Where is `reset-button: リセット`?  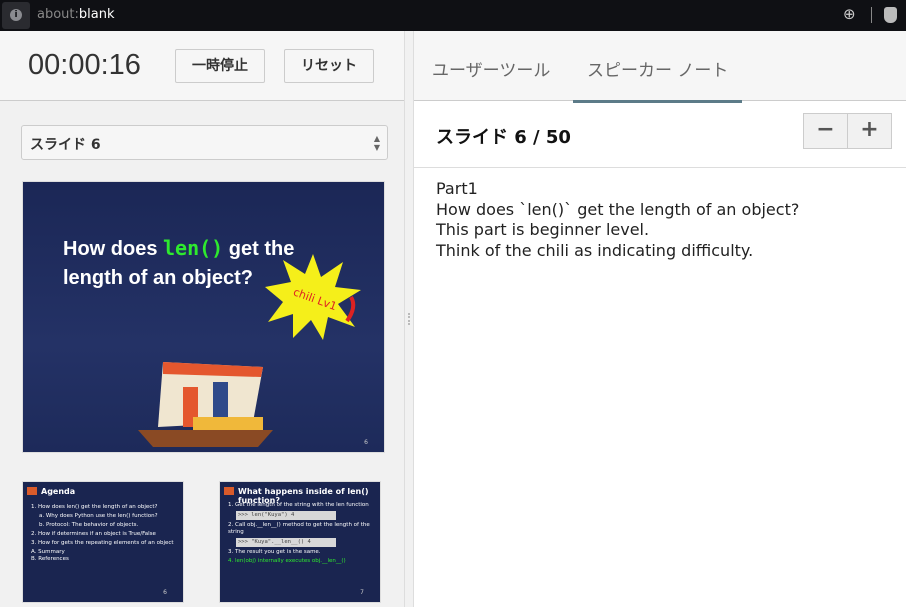
reset-button: リセット is located at coordinates (329, 66).